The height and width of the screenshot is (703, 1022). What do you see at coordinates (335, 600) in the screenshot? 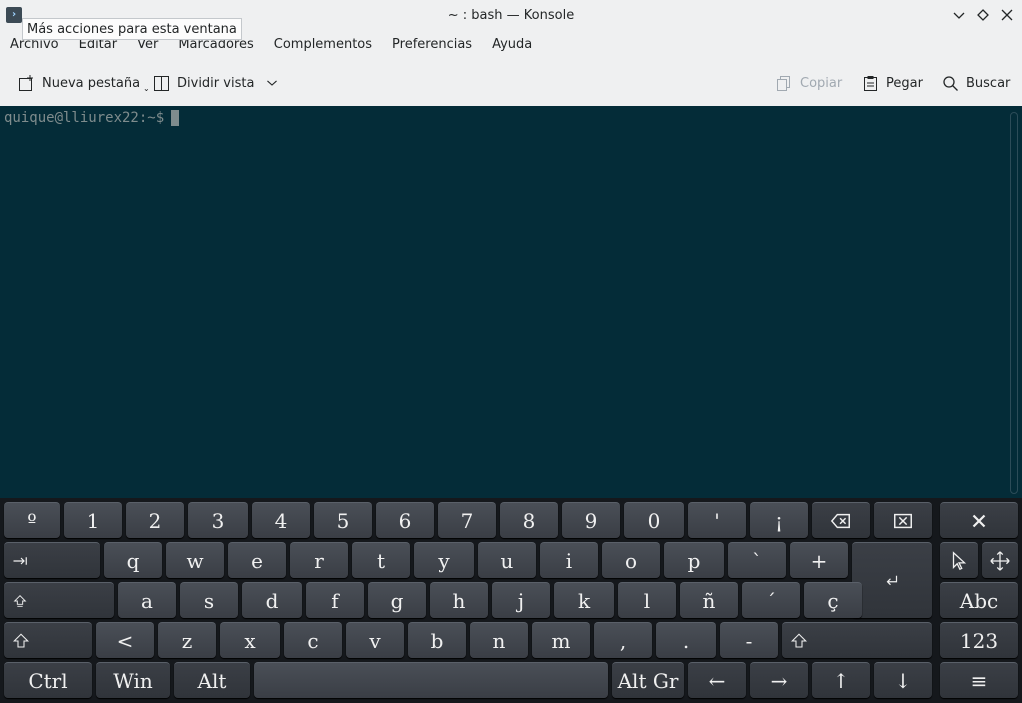
I see `key-f: f` at bounding box center [335, 600].